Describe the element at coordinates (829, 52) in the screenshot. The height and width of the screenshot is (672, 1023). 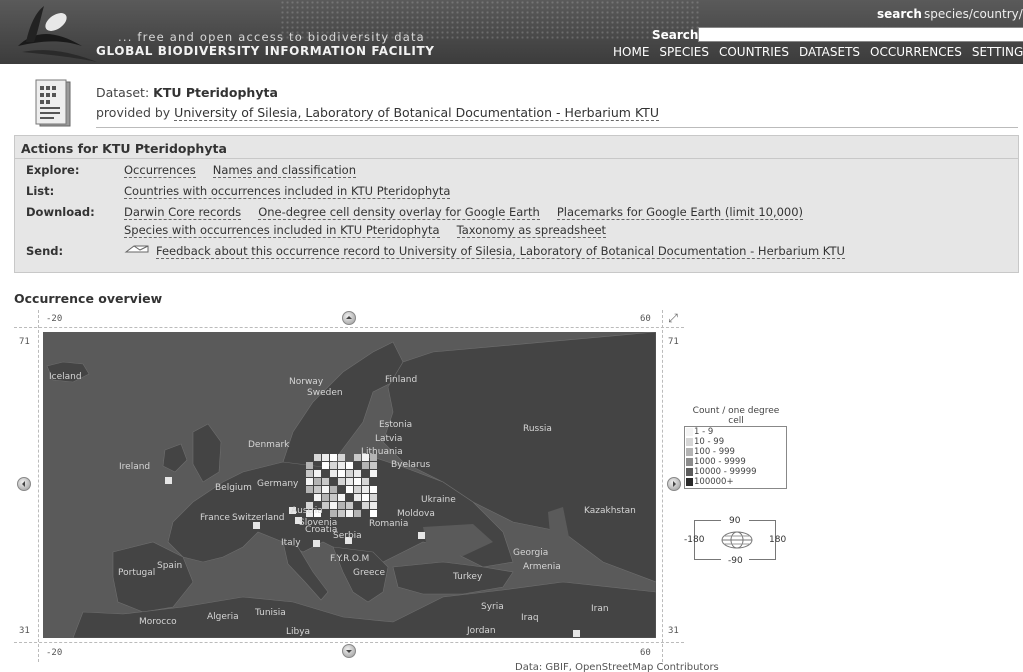
I see `nav-datasets: DATASETS` at that location.